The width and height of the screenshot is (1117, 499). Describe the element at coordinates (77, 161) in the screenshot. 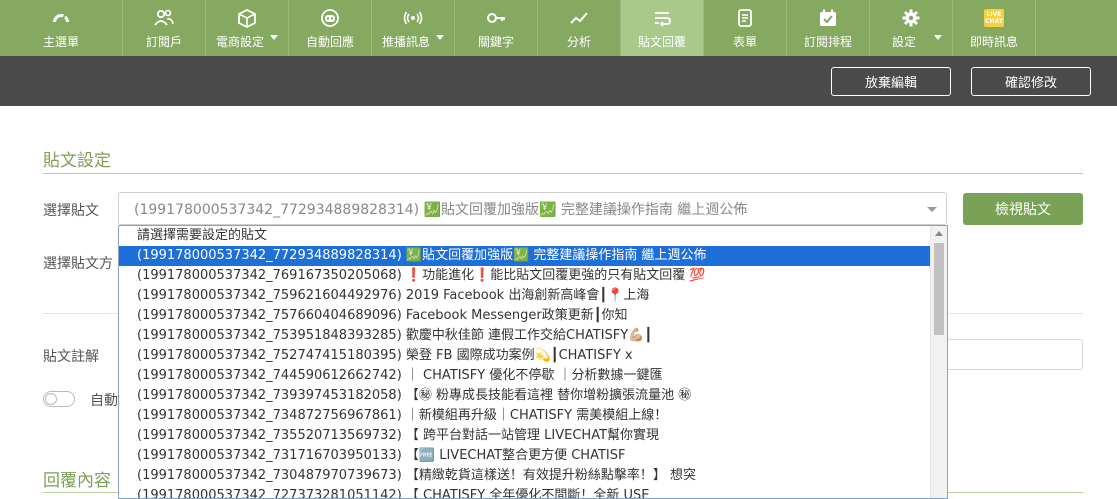

I see `section-title-post-settings: 貼文設定` at that location.